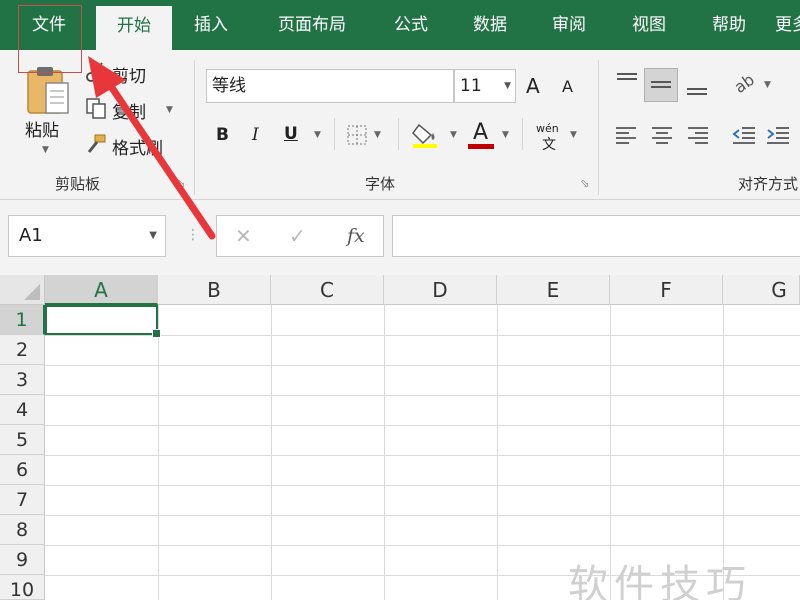  What do you see at coordinates (778, 135) in the screenshot?
I see `increase-indent-icon` at bounding box center [778, 135].